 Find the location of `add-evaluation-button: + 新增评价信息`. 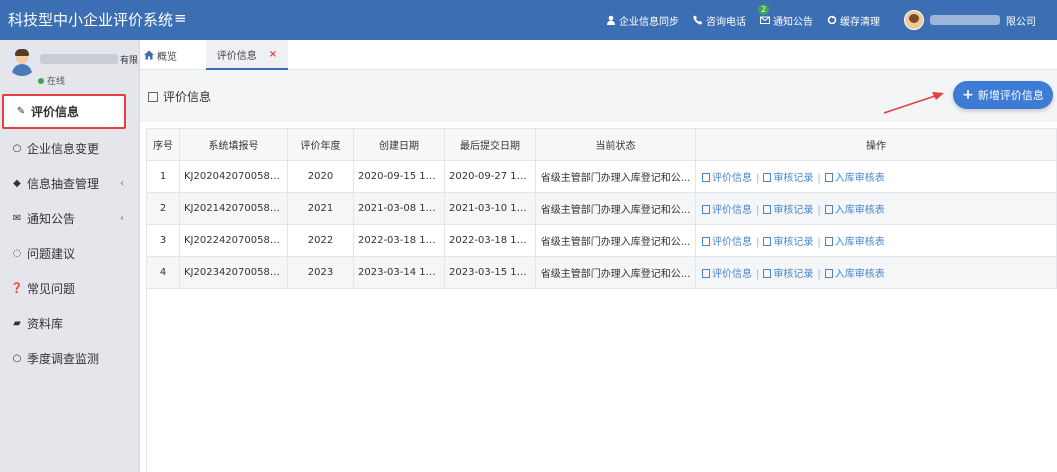

add-evaluation-button: + 新增评价信息 is located at coordinates (1003, 95).